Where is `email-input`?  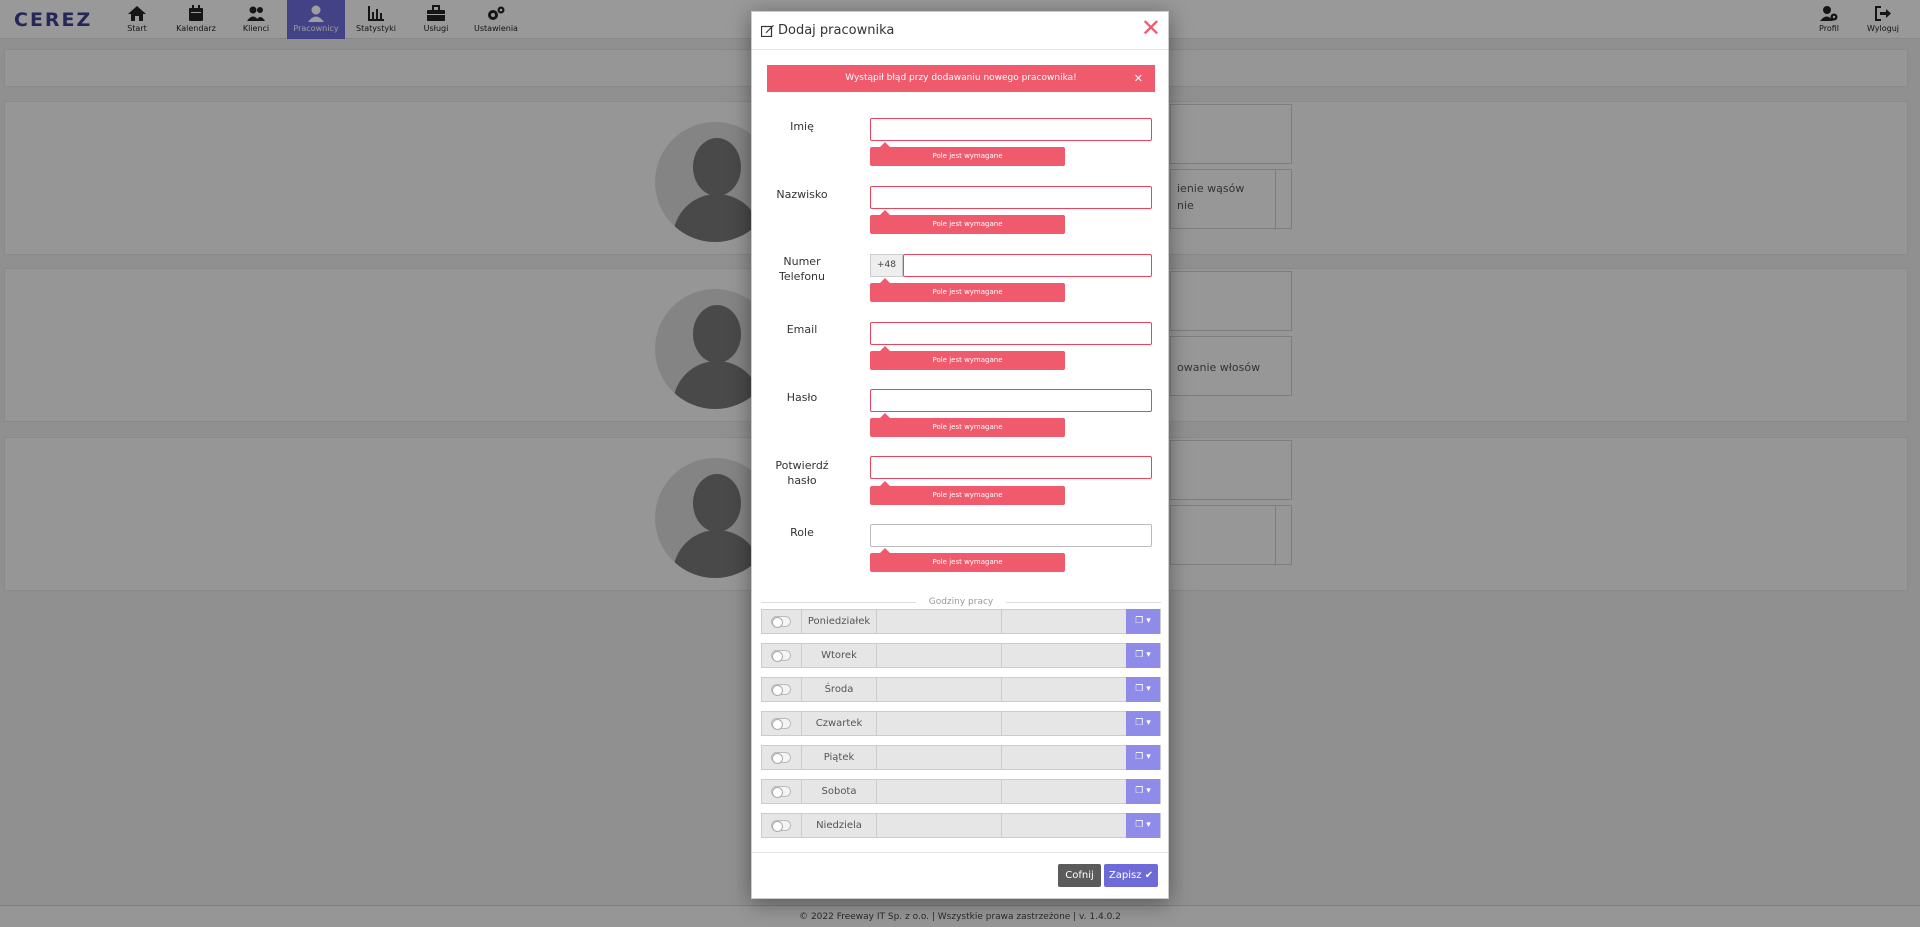 email-input is located at coordinates (1011, 333).